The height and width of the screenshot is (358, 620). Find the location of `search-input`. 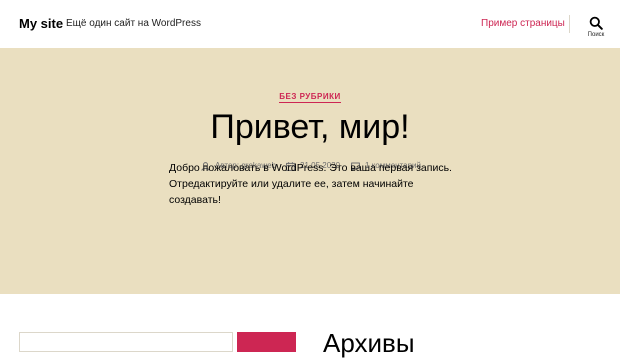

search-input is located at coordinates (126, 342).